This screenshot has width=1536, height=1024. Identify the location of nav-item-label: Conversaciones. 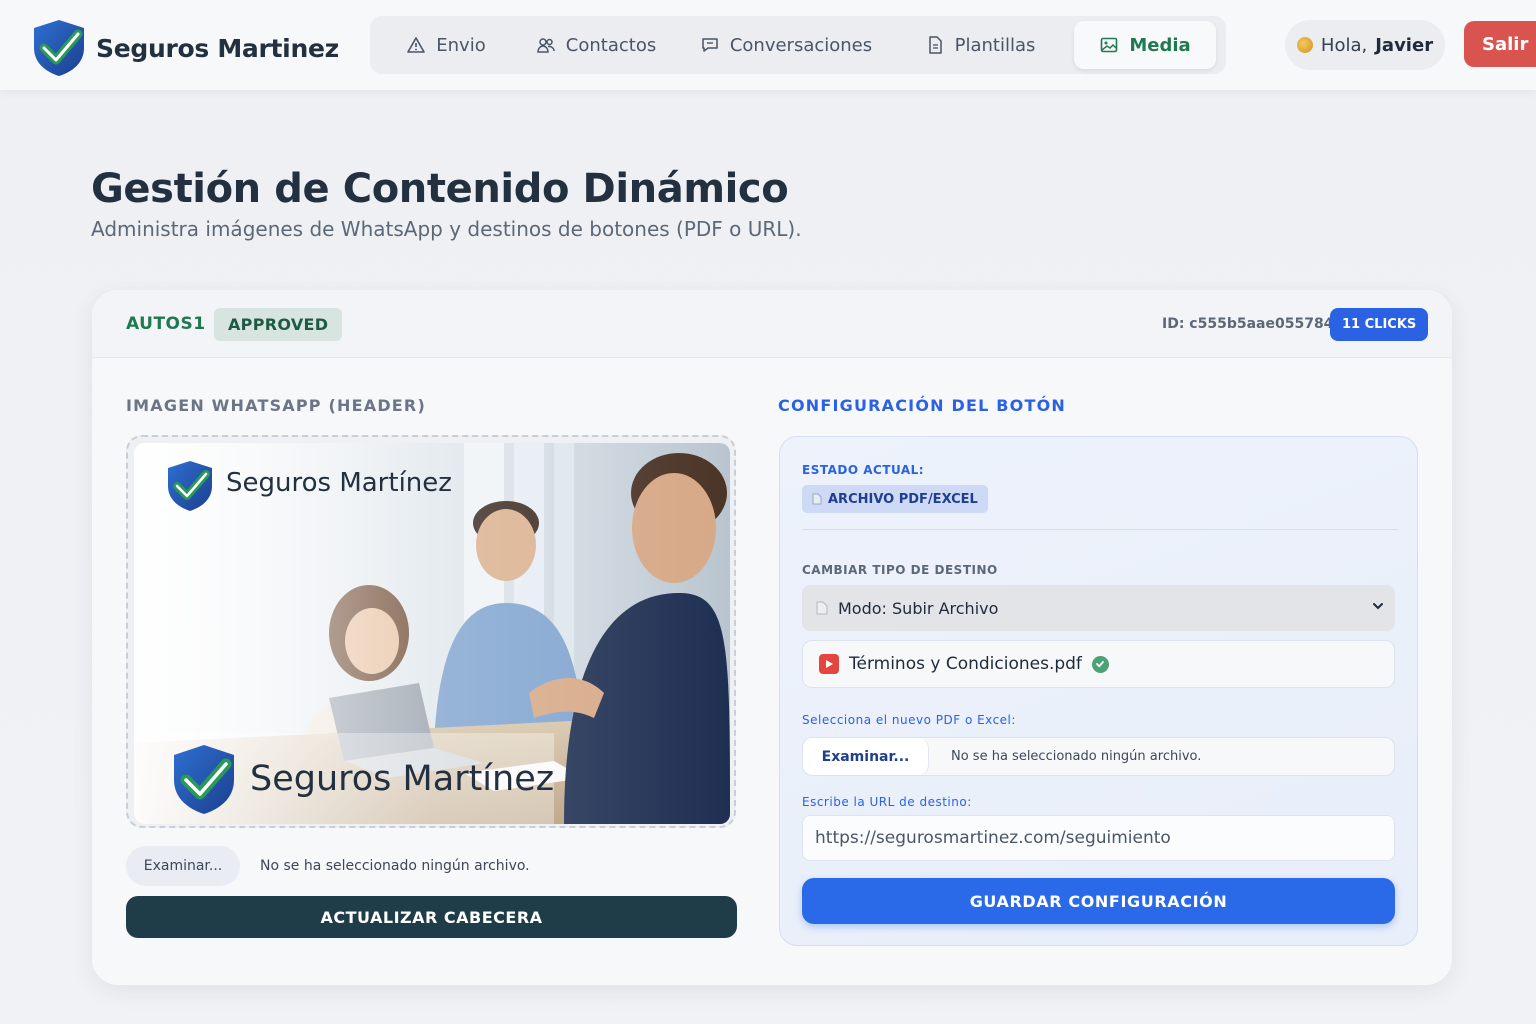
(801, 45).